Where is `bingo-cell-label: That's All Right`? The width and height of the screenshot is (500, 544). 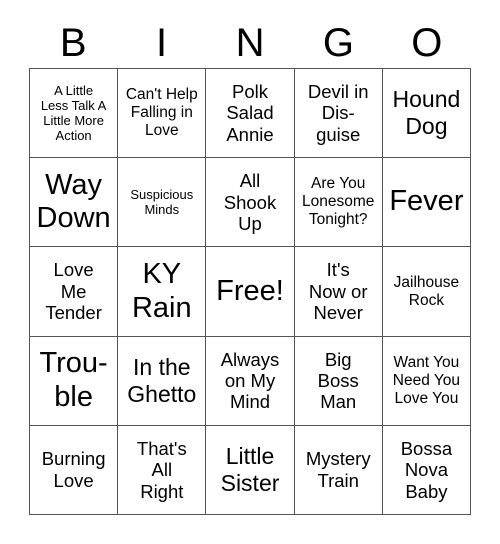 bingo-cell-label: That's All Right is located at coordinates (161, 469).